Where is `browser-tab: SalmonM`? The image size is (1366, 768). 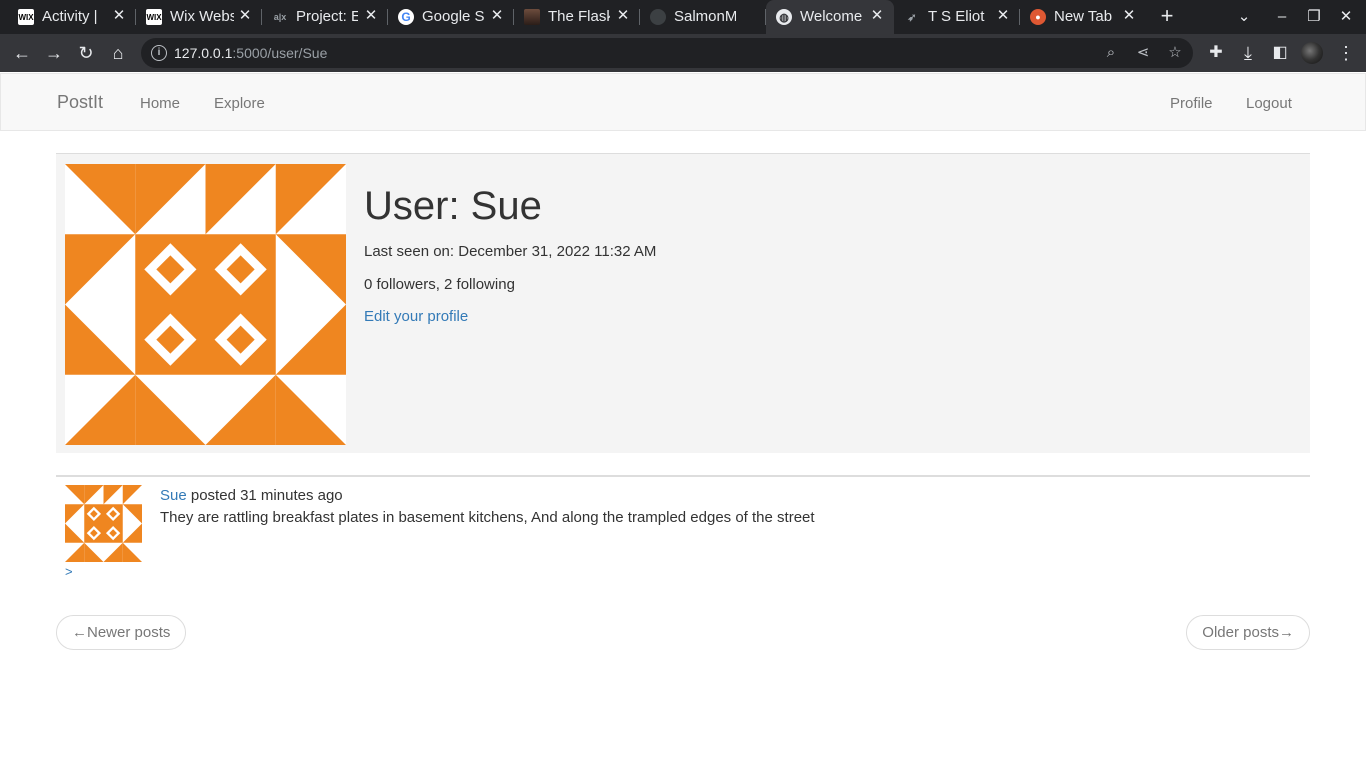 browser-tab: SalmonM is located at coordinates (703, 17).